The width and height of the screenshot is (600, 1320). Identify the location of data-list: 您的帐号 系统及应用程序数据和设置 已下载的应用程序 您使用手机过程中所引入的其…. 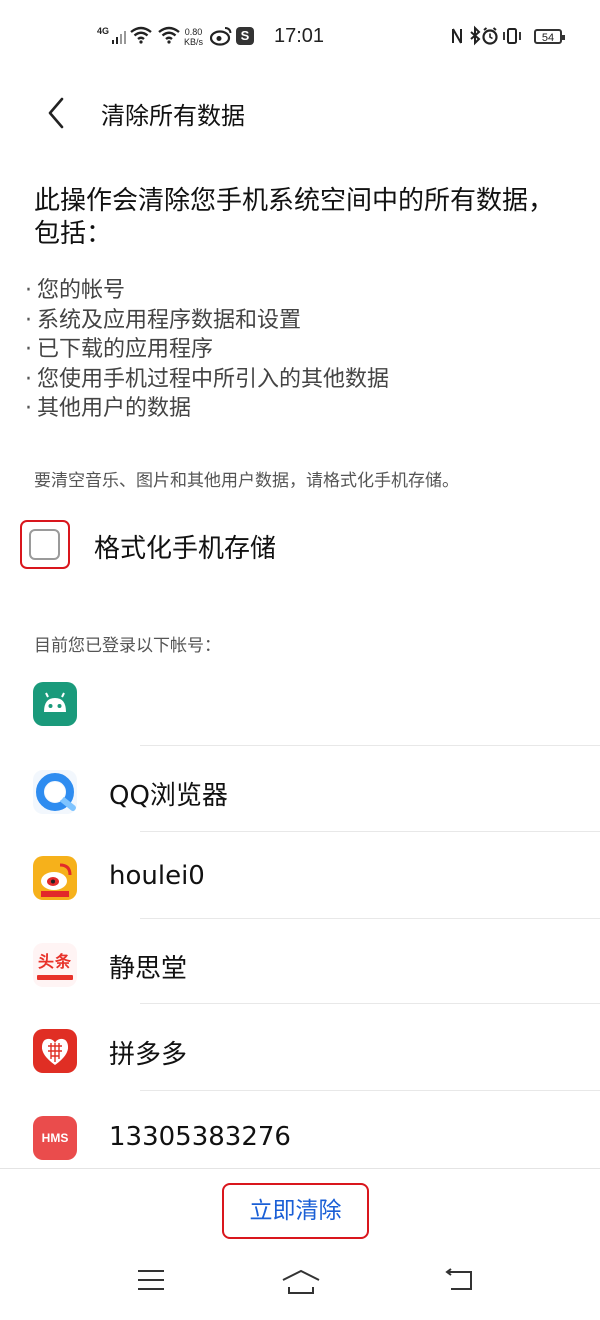
(207, 350).